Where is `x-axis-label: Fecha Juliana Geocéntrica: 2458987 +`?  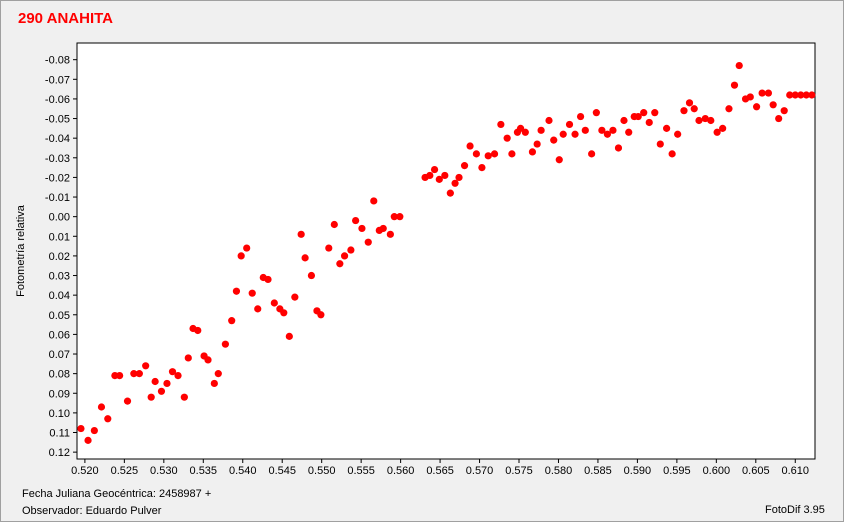 x-axis-label: Fecha Juliana Geocéntrica: 2458987 + is located at coordinates (117, 494).